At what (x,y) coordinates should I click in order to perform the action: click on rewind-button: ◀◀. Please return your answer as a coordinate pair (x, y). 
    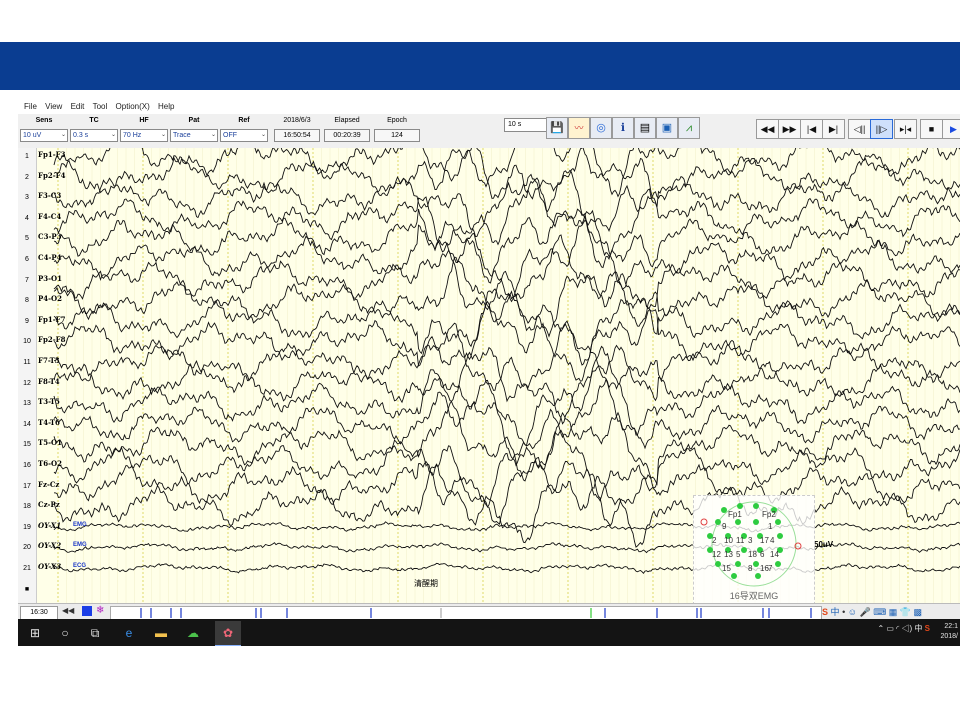
    Looking at the image, I should click on (767, 129).